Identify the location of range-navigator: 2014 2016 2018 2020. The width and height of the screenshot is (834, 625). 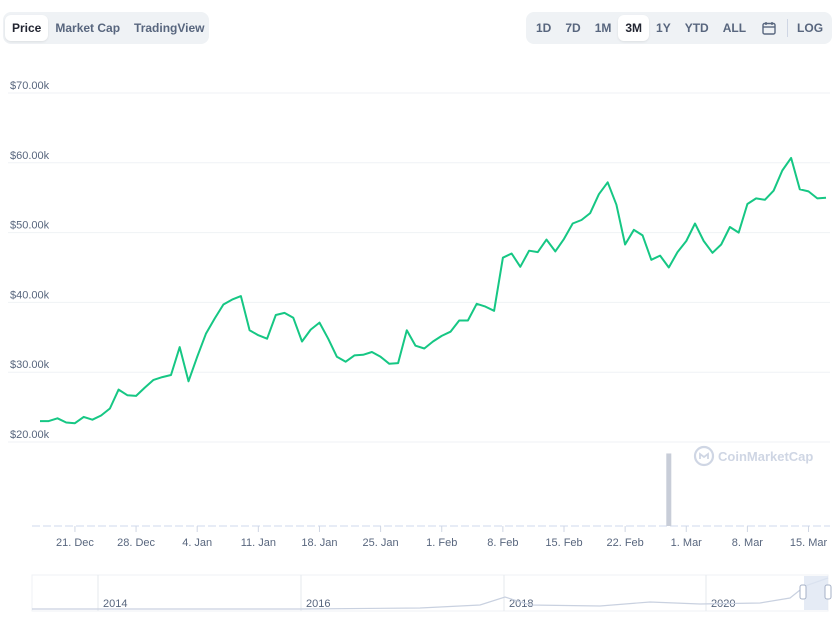
(431, 593).